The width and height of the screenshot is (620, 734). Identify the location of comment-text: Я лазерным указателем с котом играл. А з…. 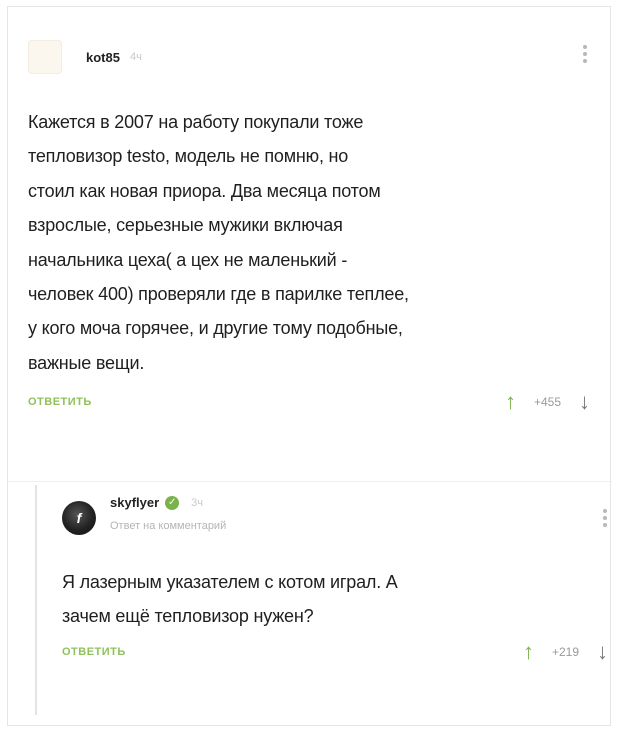
(317, 599).